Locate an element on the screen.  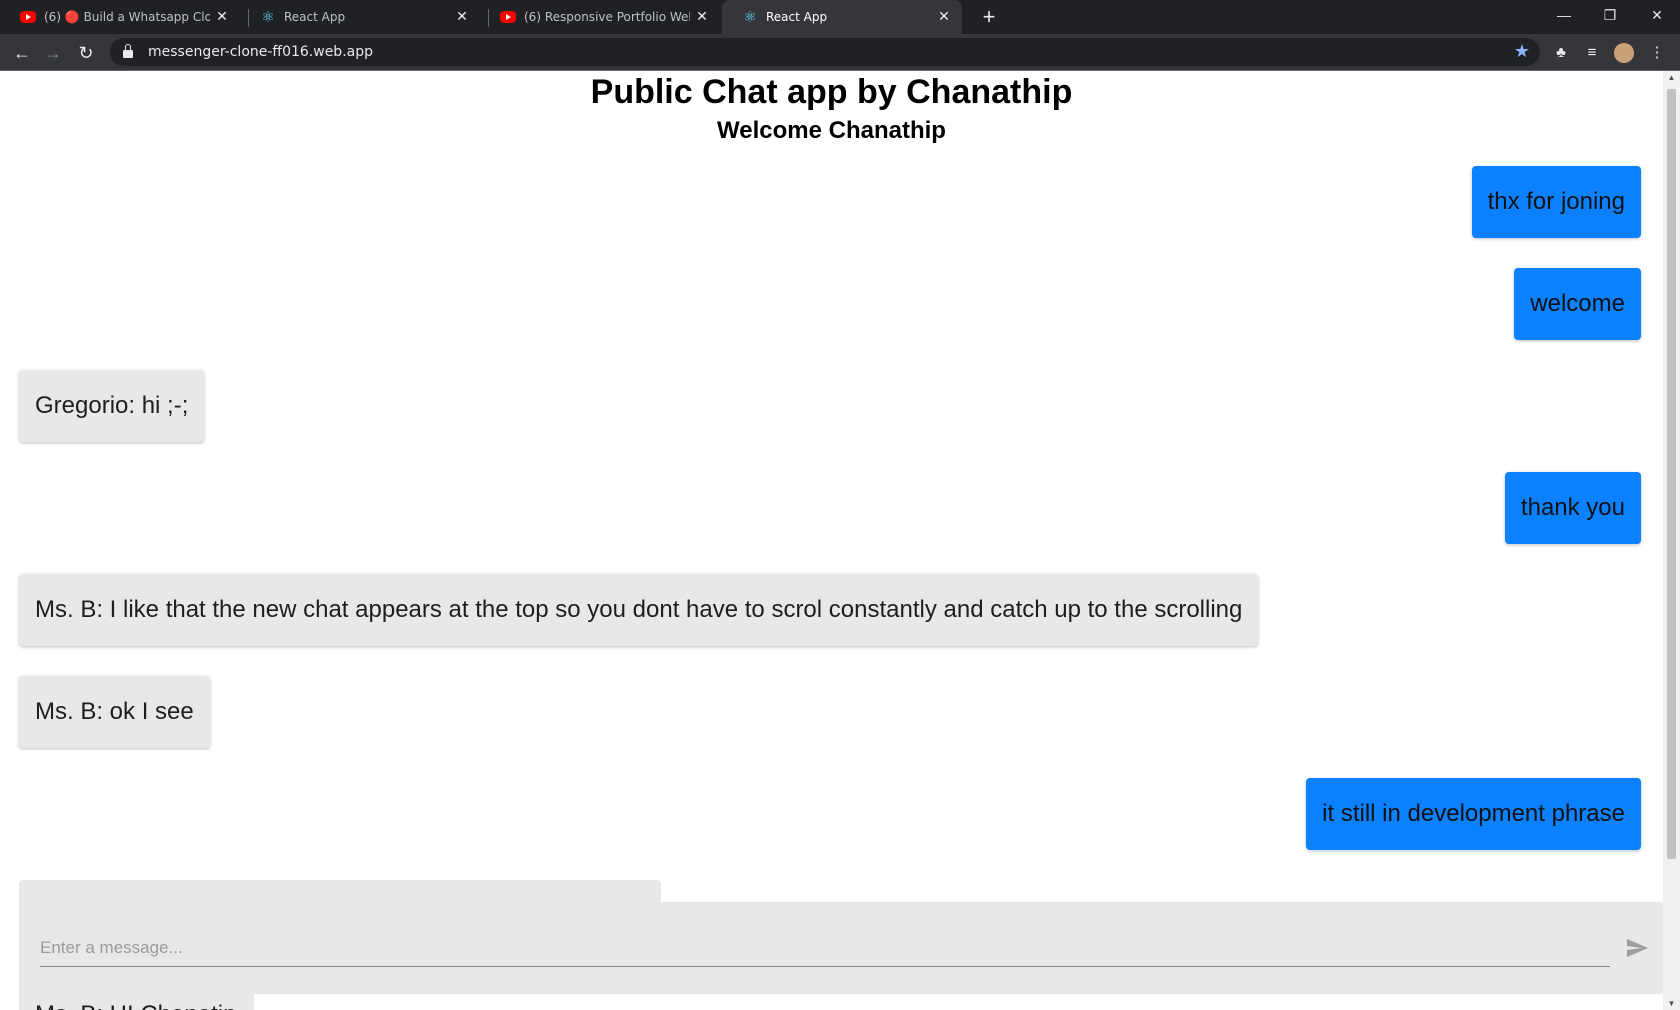
window-close-icon: ✕ is located at coordinates (1657, 15).